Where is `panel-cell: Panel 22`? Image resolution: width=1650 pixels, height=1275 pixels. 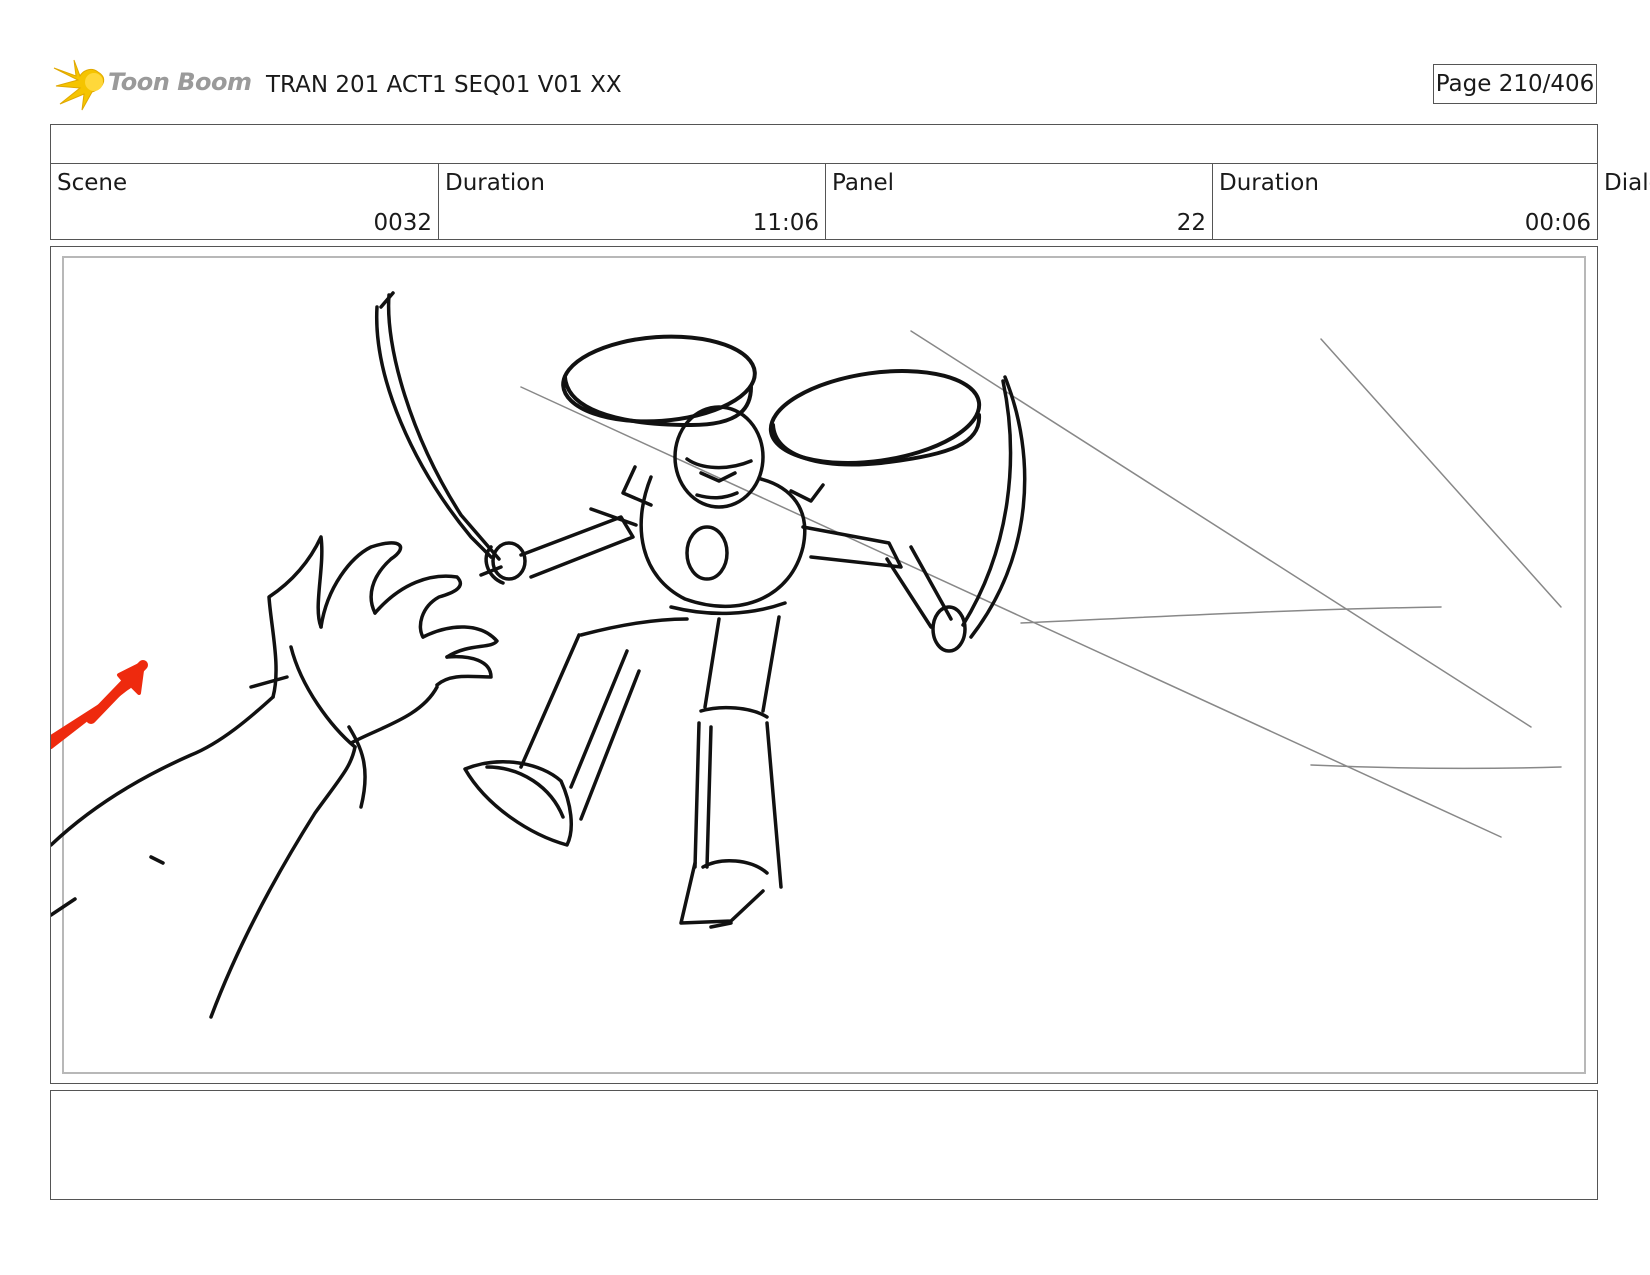 panel-cell: Panel 22 is located at coordinates (1019, 202).